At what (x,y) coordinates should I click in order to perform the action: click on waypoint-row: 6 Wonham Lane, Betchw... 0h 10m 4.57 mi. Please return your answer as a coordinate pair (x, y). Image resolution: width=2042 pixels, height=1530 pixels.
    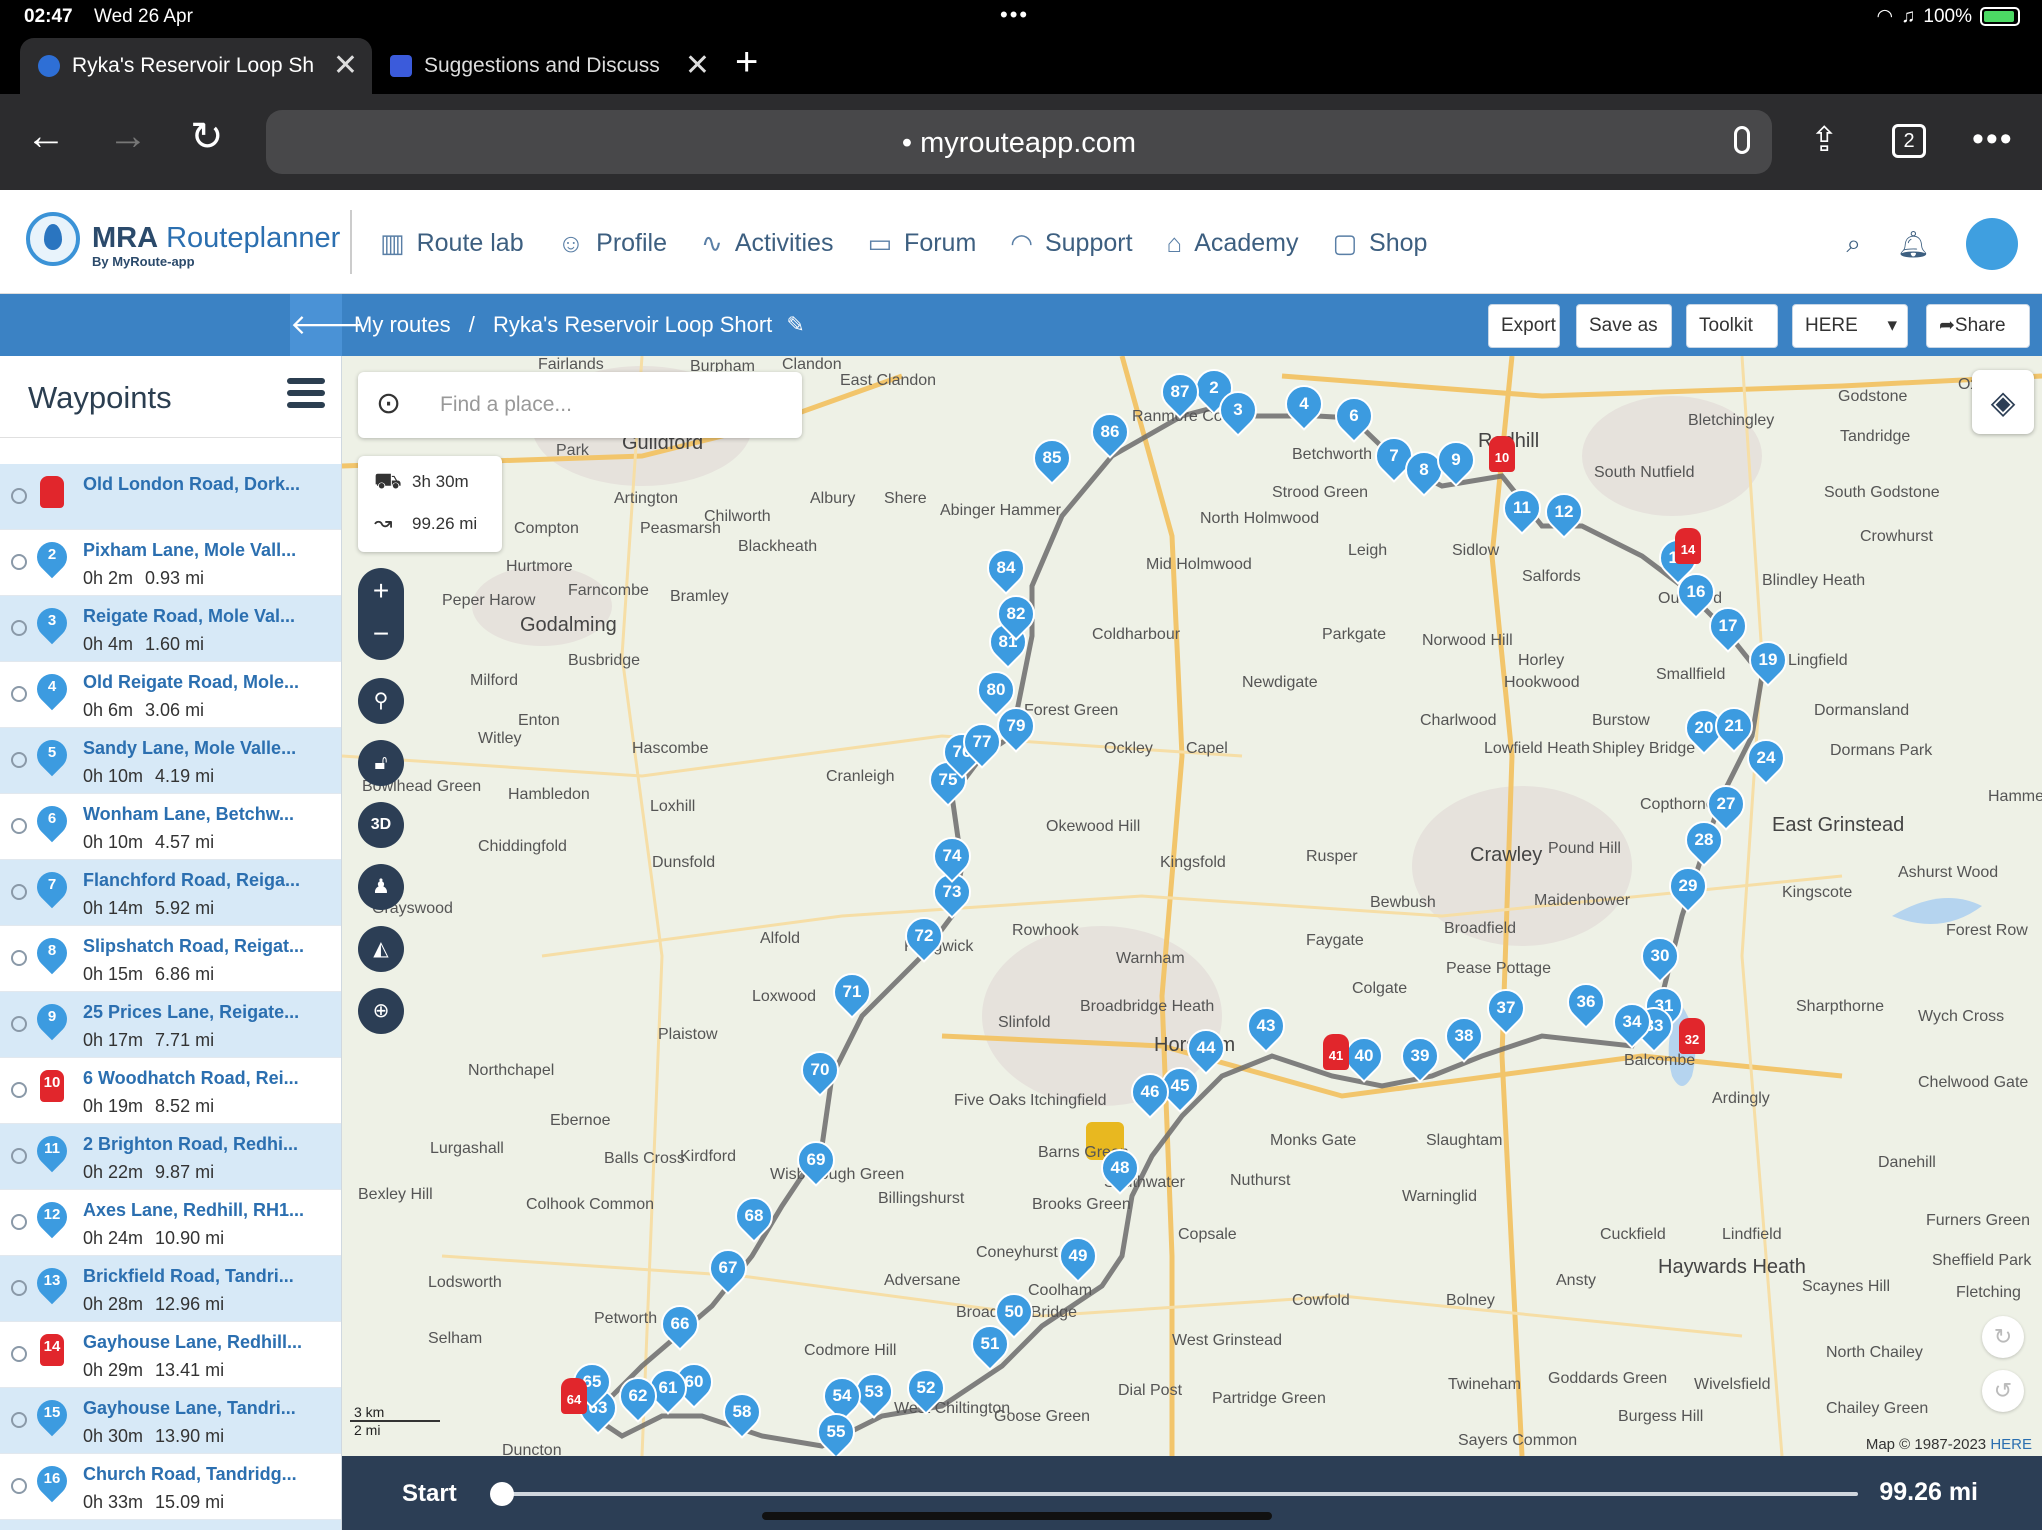
    Looking at the image, I should click on (170, 827).